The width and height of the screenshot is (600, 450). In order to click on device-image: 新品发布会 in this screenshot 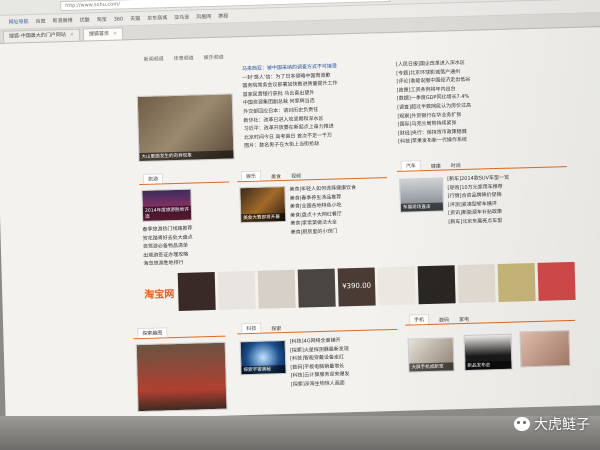, I will do `click(488, 352)`.